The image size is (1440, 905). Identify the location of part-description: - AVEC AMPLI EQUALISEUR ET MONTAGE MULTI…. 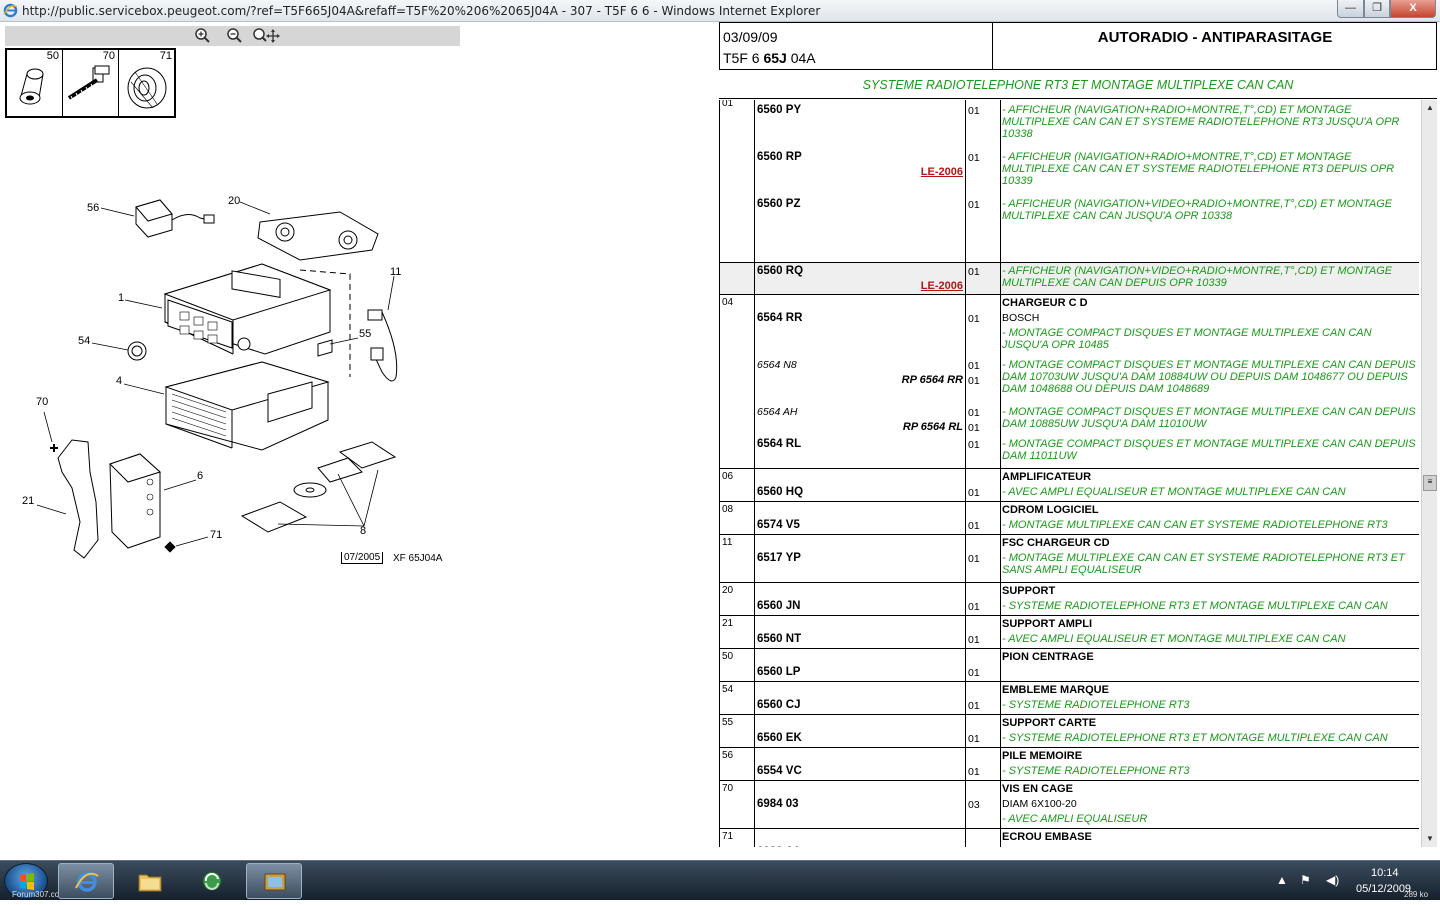
(1174, 492).